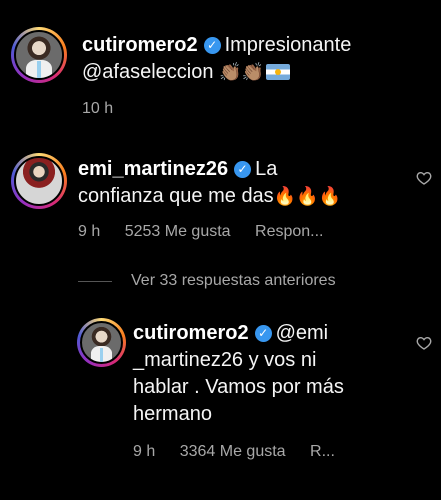  Describe the element at coordinates (39, 55) in the screenshot. I see `post-avatar` at that location.